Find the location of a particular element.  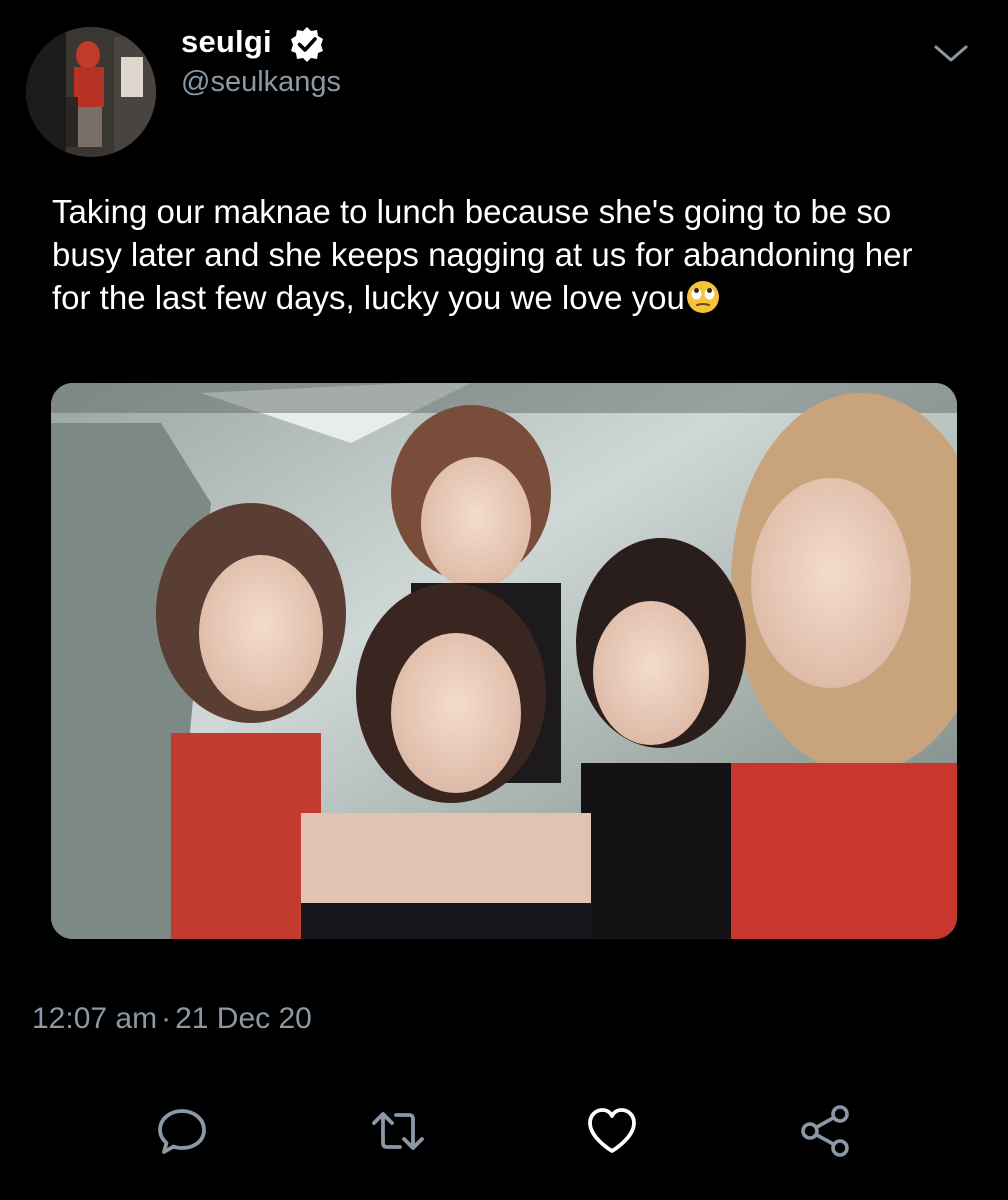

retweet-icon is located at coordinates (398, 1131).